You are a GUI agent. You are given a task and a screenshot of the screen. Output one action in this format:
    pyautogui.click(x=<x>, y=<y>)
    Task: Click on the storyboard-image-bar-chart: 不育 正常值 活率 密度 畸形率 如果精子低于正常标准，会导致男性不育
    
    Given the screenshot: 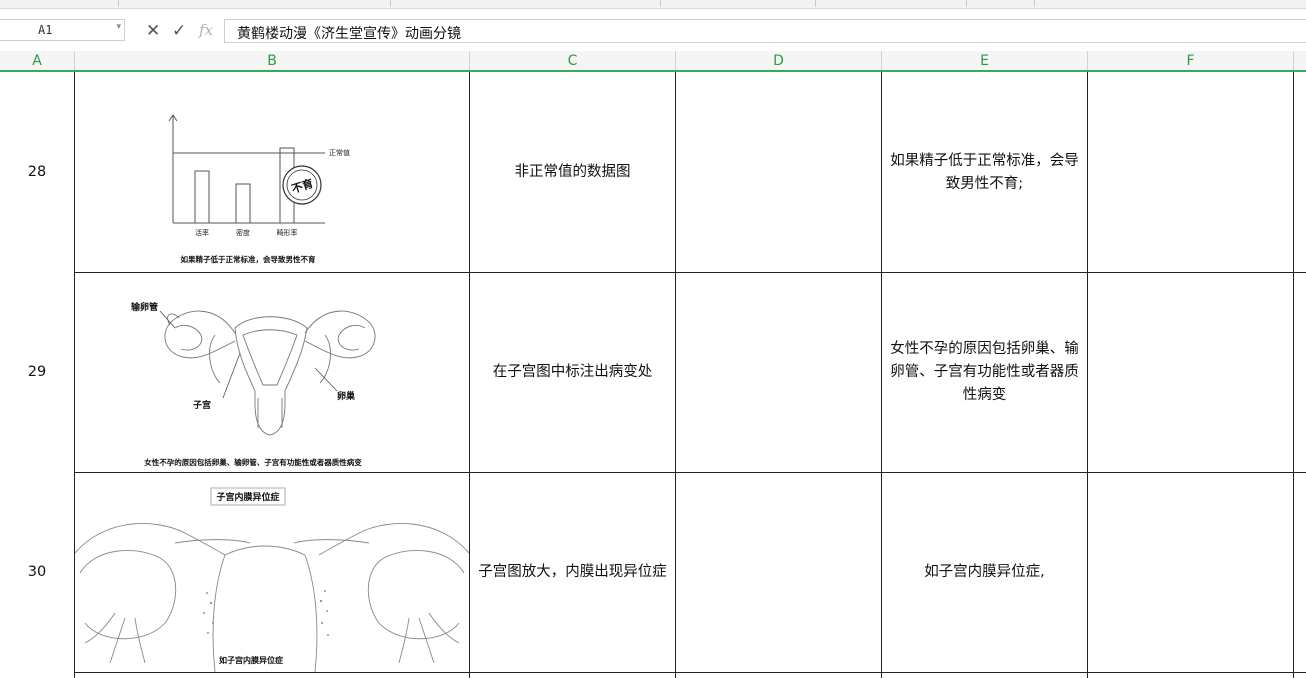 What is the action you would take?
    pyautogui.click(x=272, y=172)
    